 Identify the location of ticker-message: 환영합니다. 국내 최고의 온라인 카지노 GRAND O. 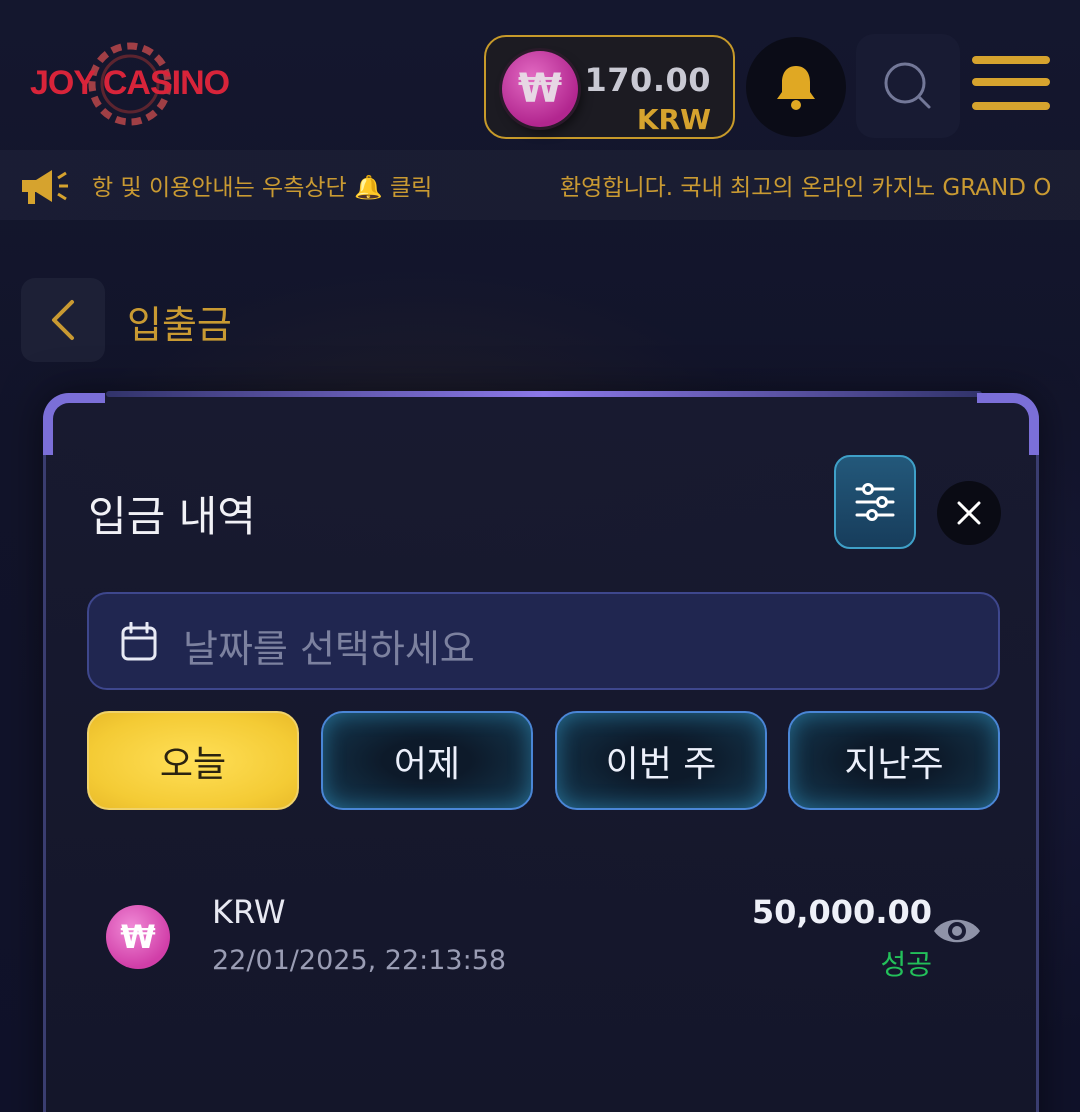
(806, 188).